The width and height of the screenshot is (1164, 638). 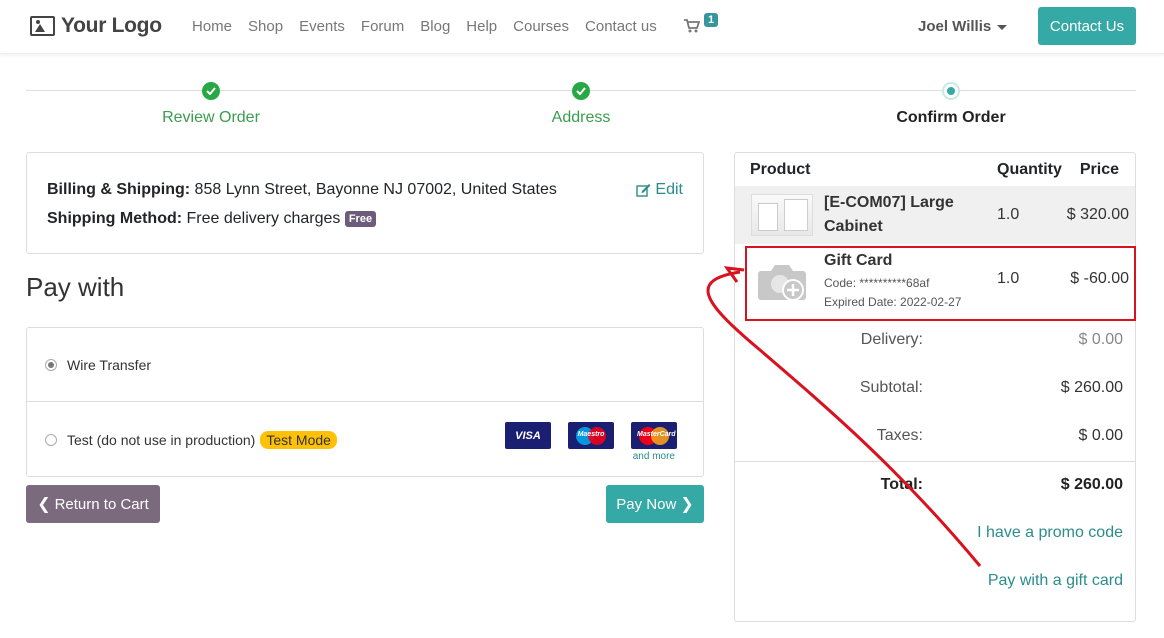 I want to click on pay-with-heading: Pay with, so click(x=75, y=287).